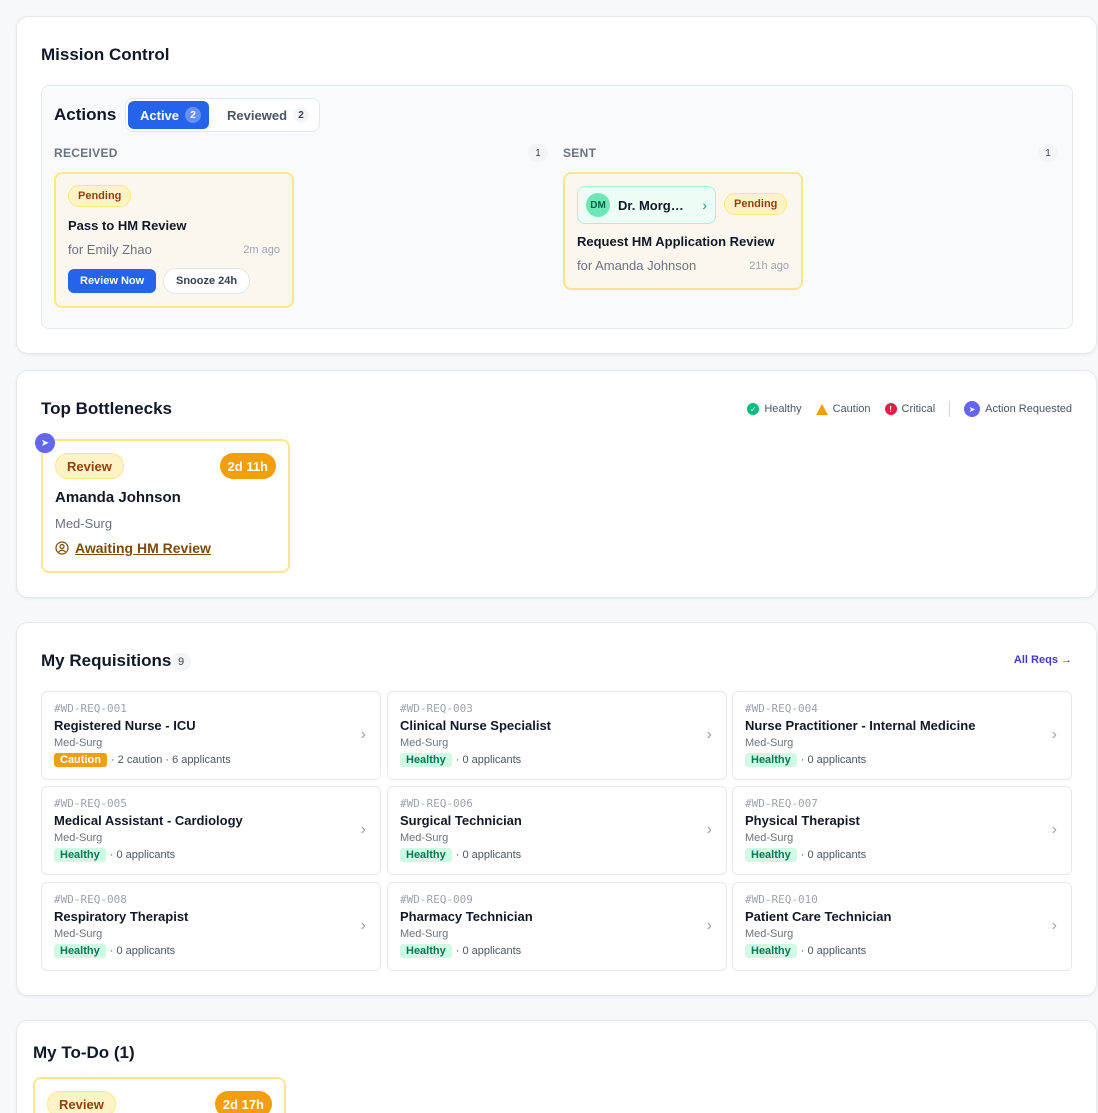  What do you see at coordinates (466, 916) in the screenshot?
I see `req-title: Pharmacy Technician` at bounding box center [466, 916].